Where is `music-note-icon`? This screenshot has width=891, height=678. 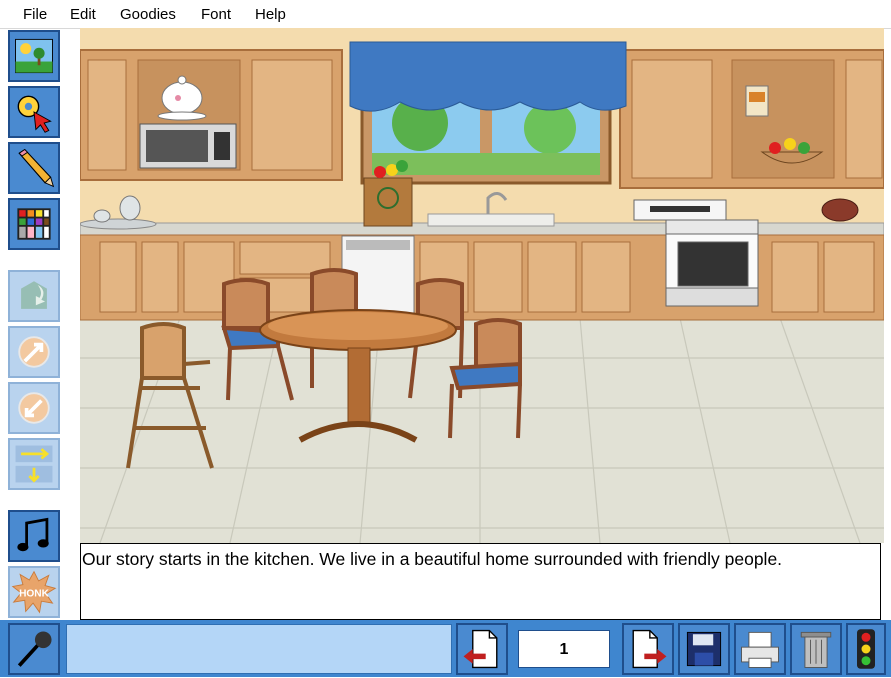 music-note-icon is located at coordinates (33, 534).